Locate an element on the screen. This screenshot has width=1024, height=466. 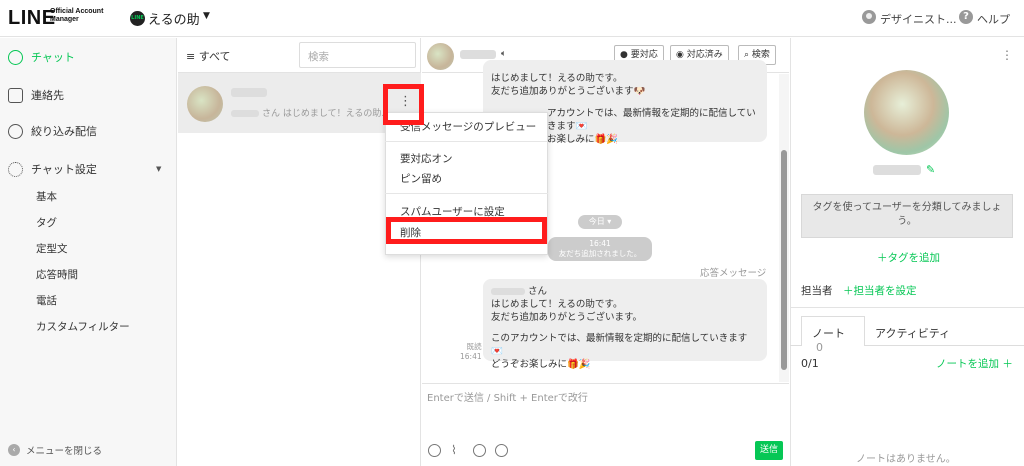
sidebar-subitem-phone: 電話 is located at coordinates (46, 300).